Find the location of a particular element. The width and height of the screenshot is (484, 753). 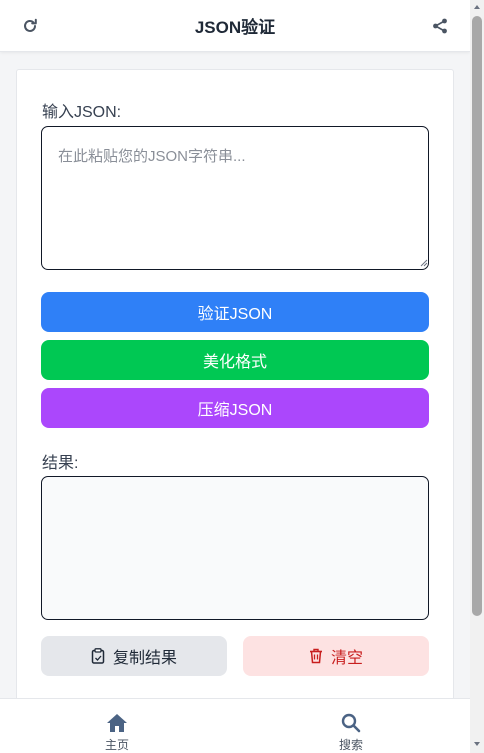

scroll-up-arrow-icon is located at coordinates (477, 7).